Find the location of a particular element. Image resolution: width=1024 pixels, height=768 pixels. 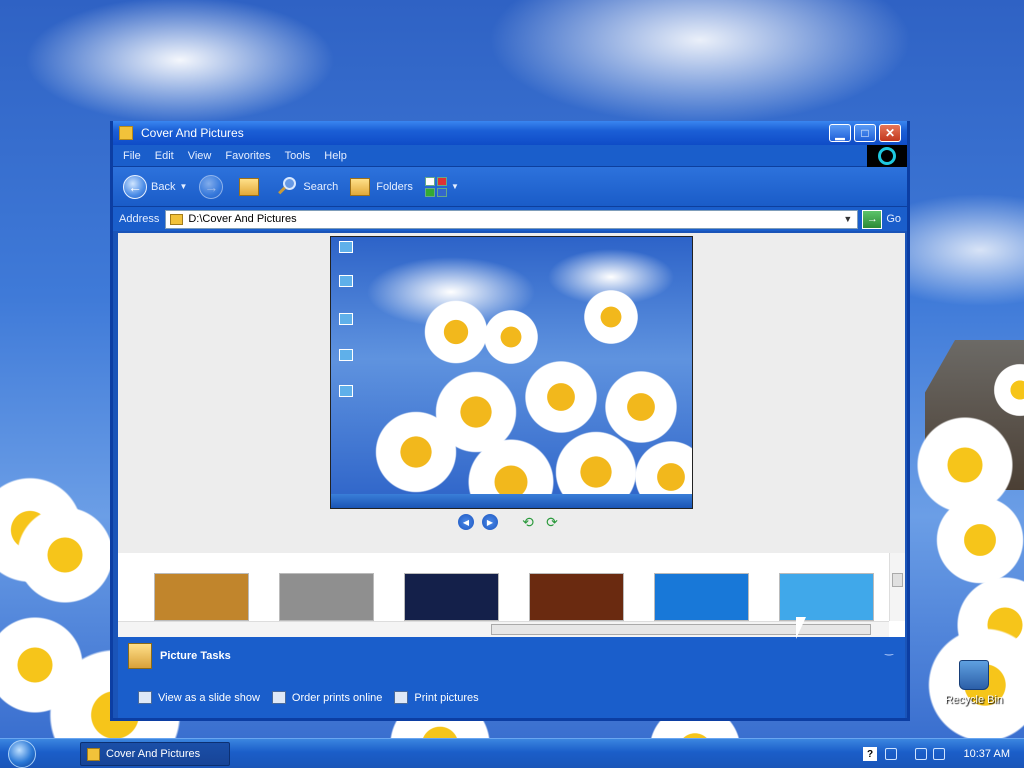

up-folder-button is located at coordinates (252, 186).